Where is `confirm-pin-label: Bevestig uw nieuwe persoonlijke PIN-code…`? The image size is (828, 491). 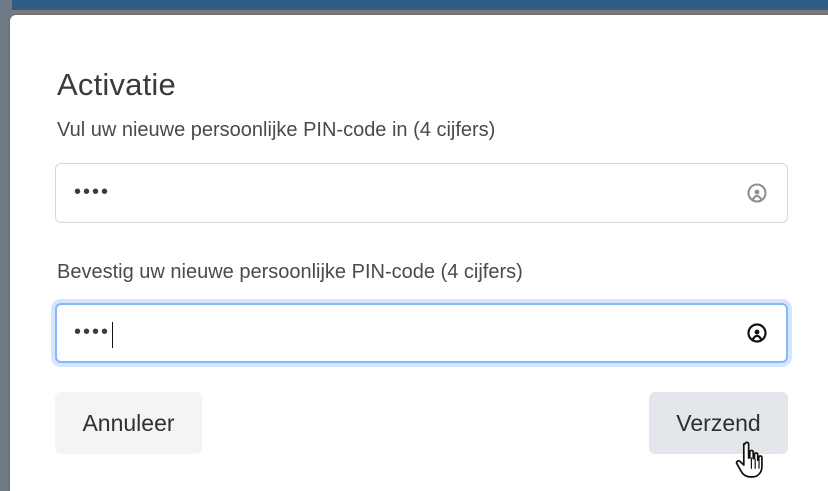 confirm-pin-label: Bevestig uw nieuwe persoonlijke PIN-code… is located at coordinates (290, 272).